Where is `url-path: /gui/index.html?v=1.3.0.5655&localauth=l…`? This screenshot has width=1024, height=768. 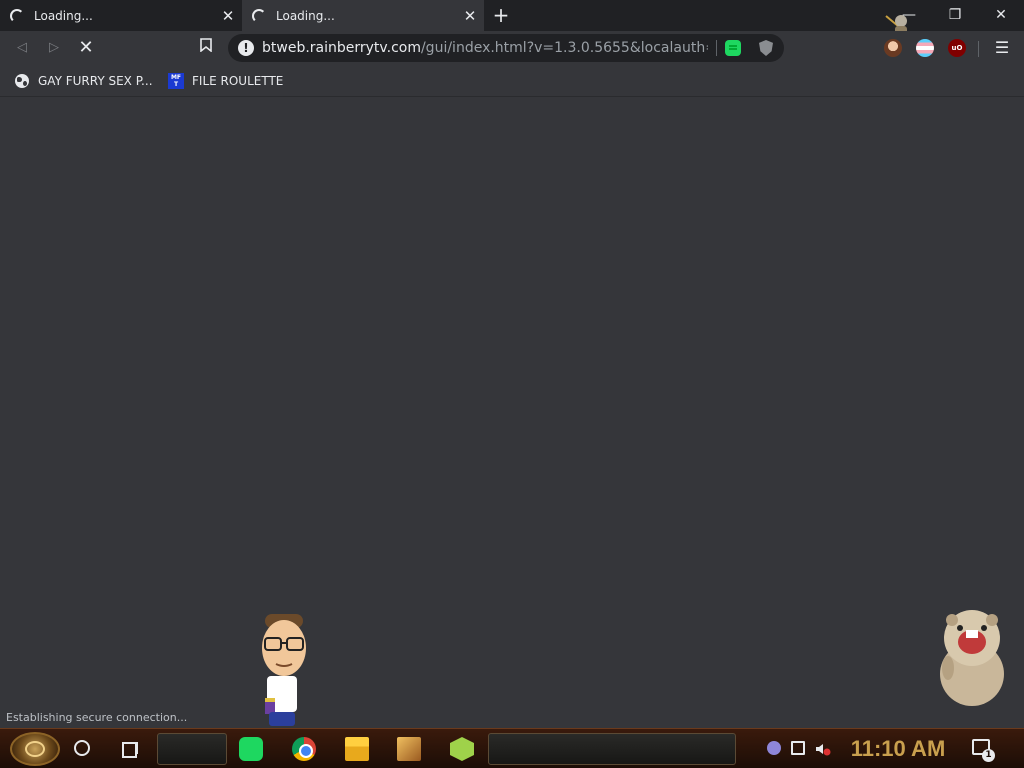 url-path: /gui/index.html?v=1.3.0.5655&localauth=l… is located at coordinates (564, 48).